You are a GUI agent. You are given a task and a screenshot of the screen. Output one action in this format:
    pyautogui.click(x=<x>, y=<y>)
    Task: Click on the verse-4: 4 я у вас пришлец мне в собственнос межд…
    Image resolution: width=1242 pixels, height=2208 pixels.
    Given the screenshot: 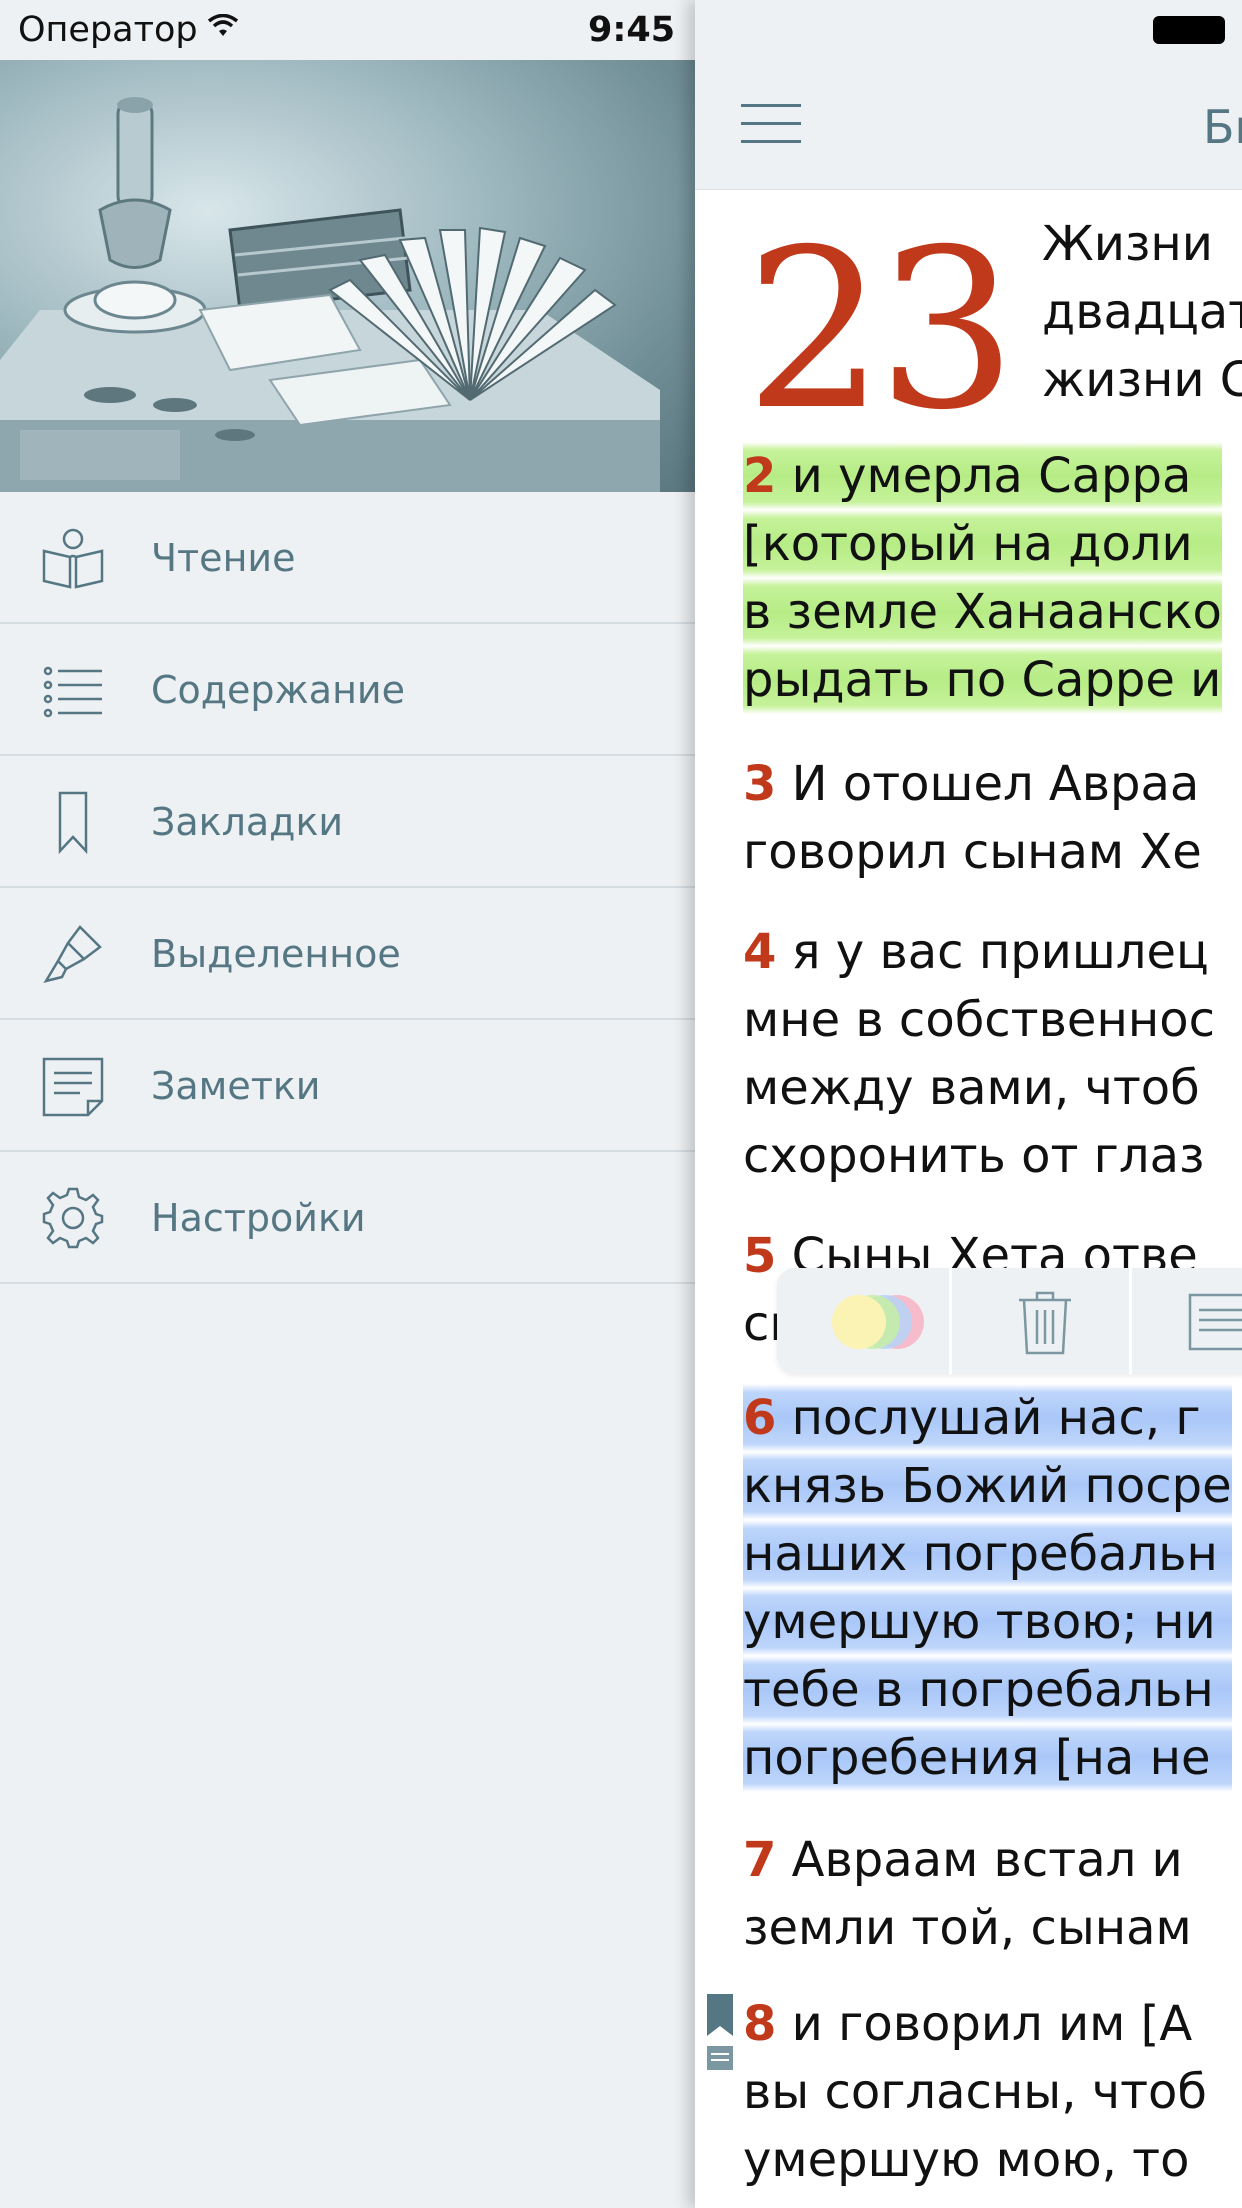 What is the action you would take?
    pyautogui.click(x=979, y=1054)
    